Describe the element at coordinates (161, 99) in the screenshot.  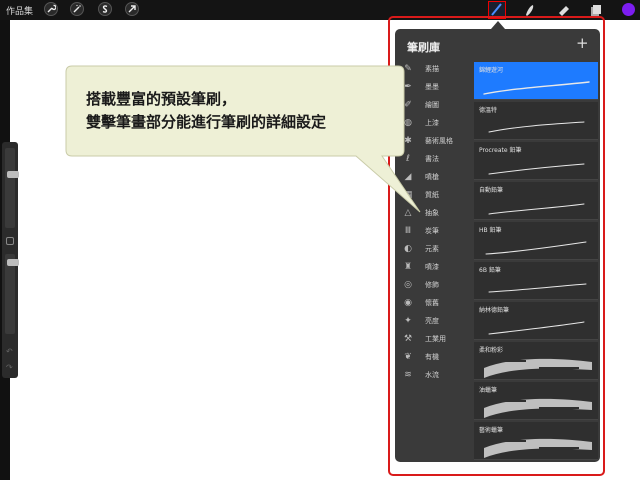
I see `callout-line-1: 搭載豐富的預設筆刷，` at that location.